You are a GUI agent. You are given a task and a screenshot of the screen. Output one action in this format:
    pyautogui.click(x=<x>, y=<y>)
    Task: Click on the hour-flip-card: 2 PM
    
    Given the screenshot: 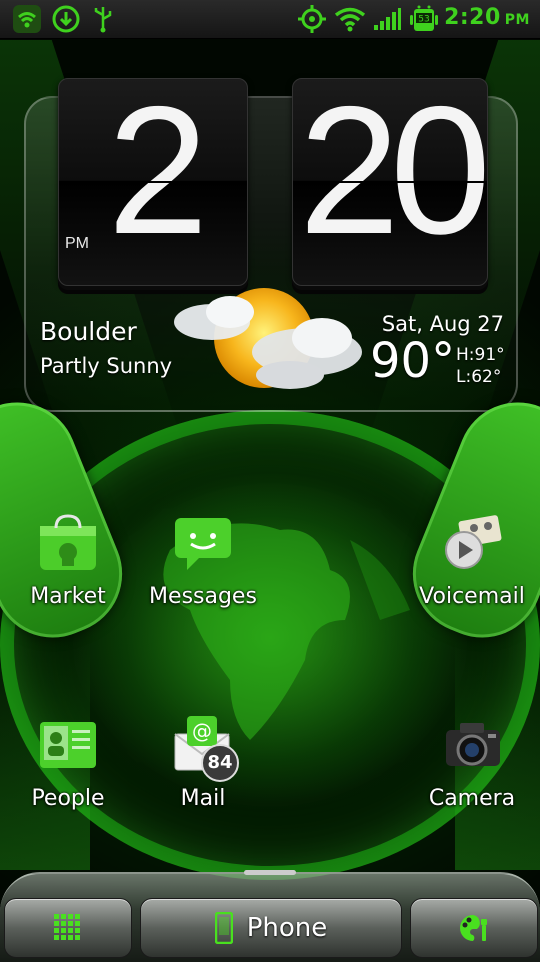 What is the action you would take?
    pyautogui.click(x=153, y=182)
    